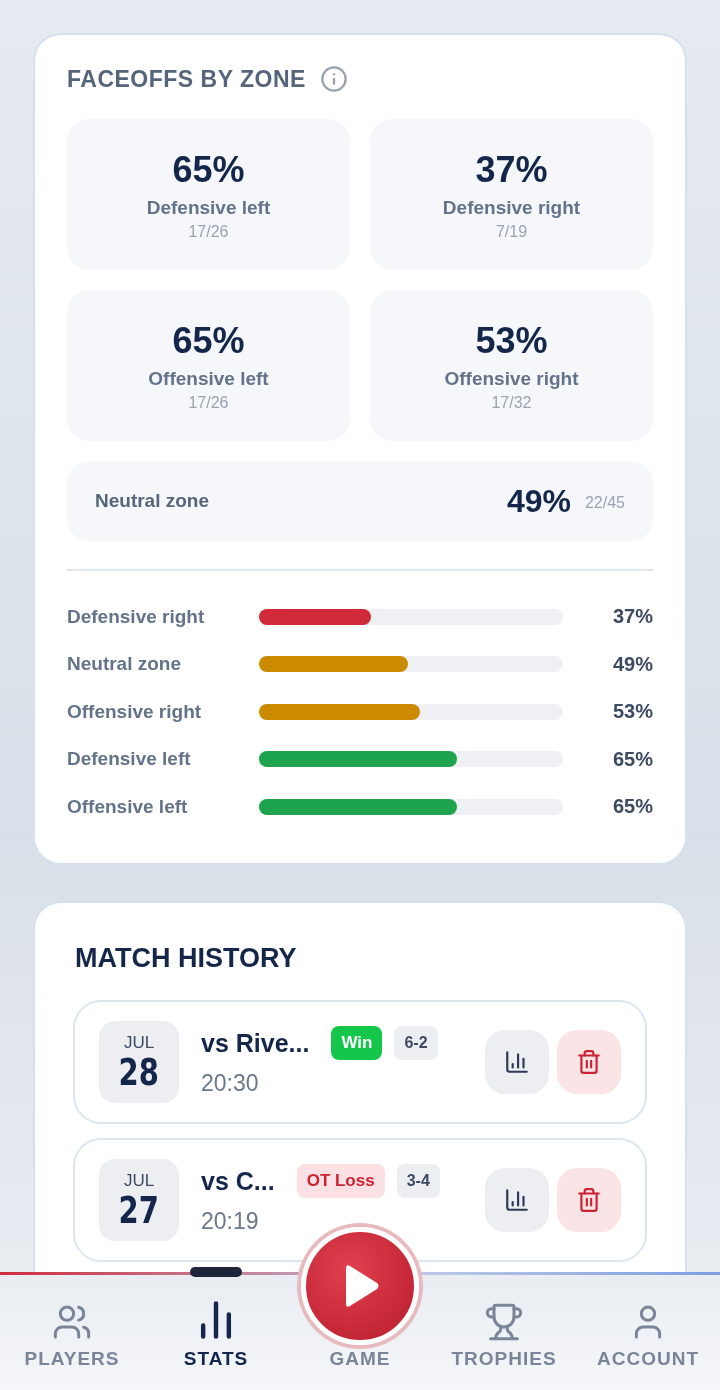 The height and width of the screenshot is (1390, 720). I want to click on zone-percent: 49%, so click(538, 501).